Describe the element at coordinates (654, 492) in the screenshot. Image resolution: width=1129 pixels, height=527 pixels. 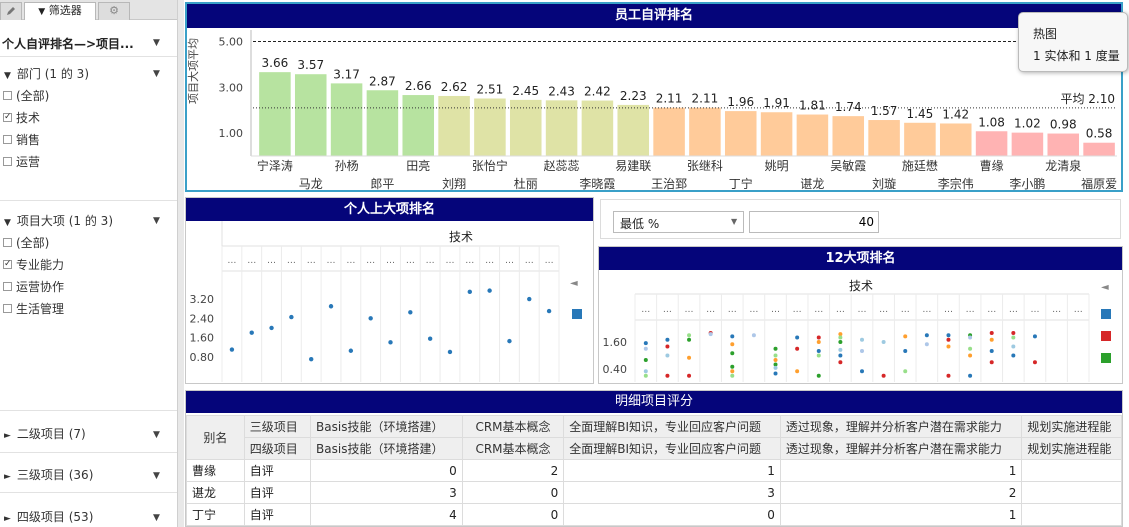
I see `table-row: 谌龙 自评 3 0 3 2` at that location.